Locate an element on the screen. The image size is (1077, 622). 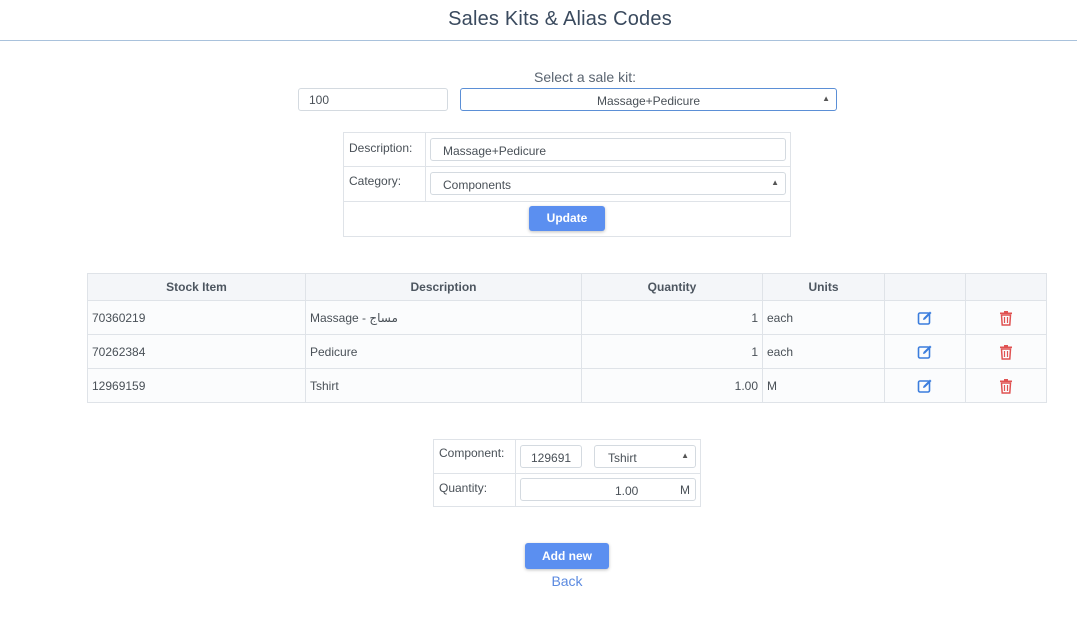
header-delete is located at coordinates (1006, 287).